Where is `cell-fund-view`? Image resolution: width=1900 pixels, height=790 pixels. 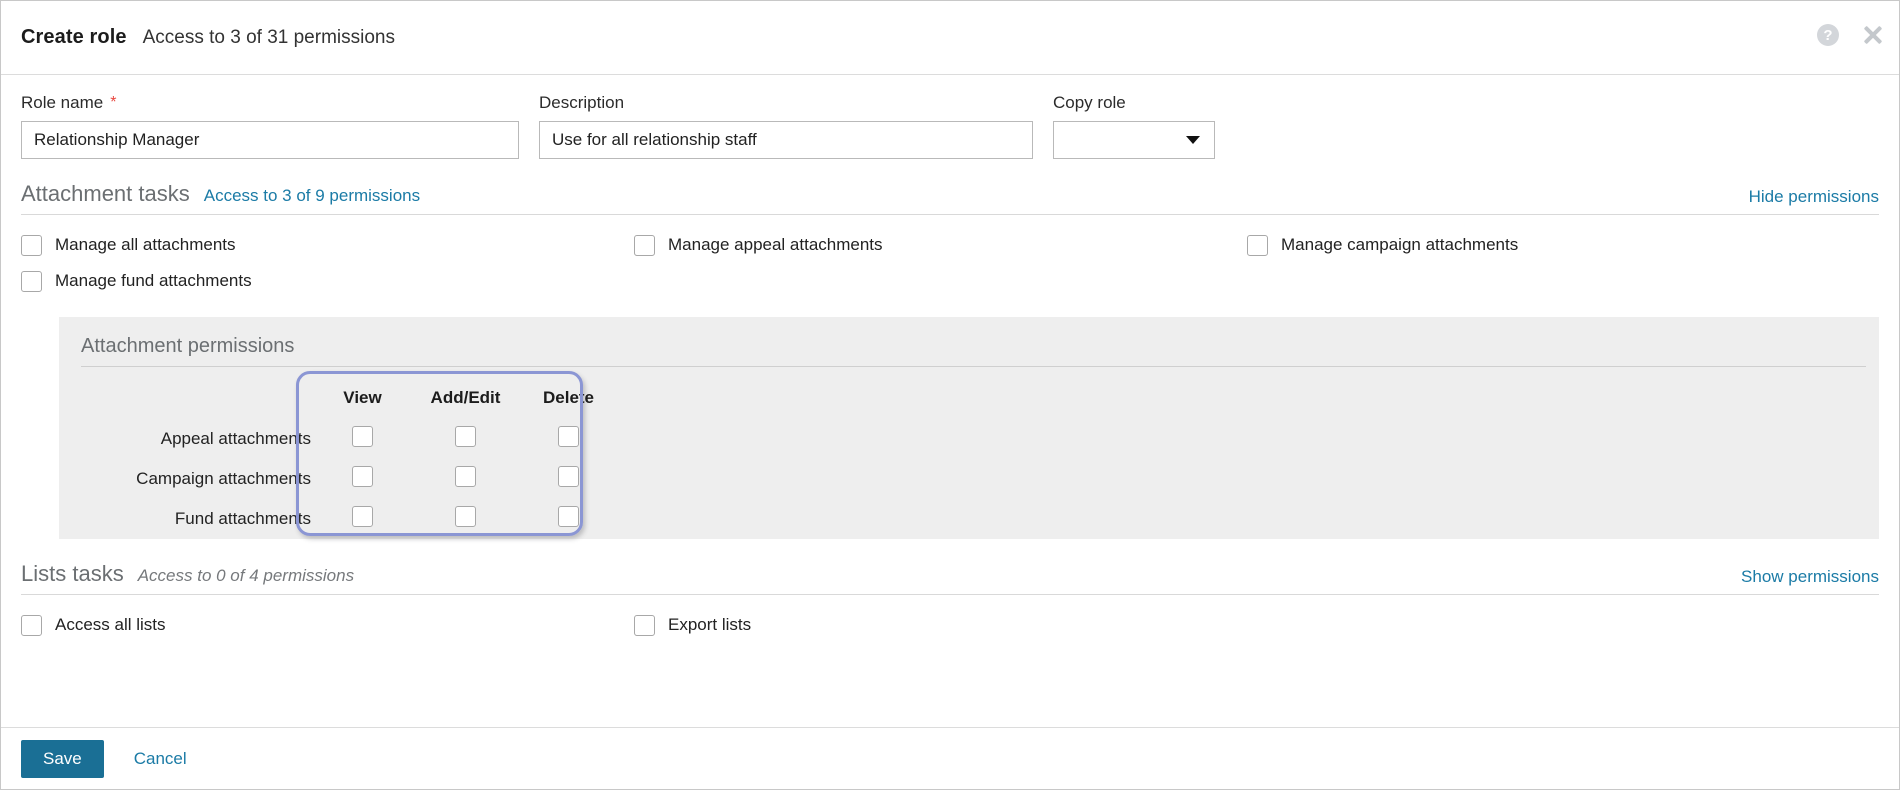 cell-fund-view is located at coordinates (362, 519).